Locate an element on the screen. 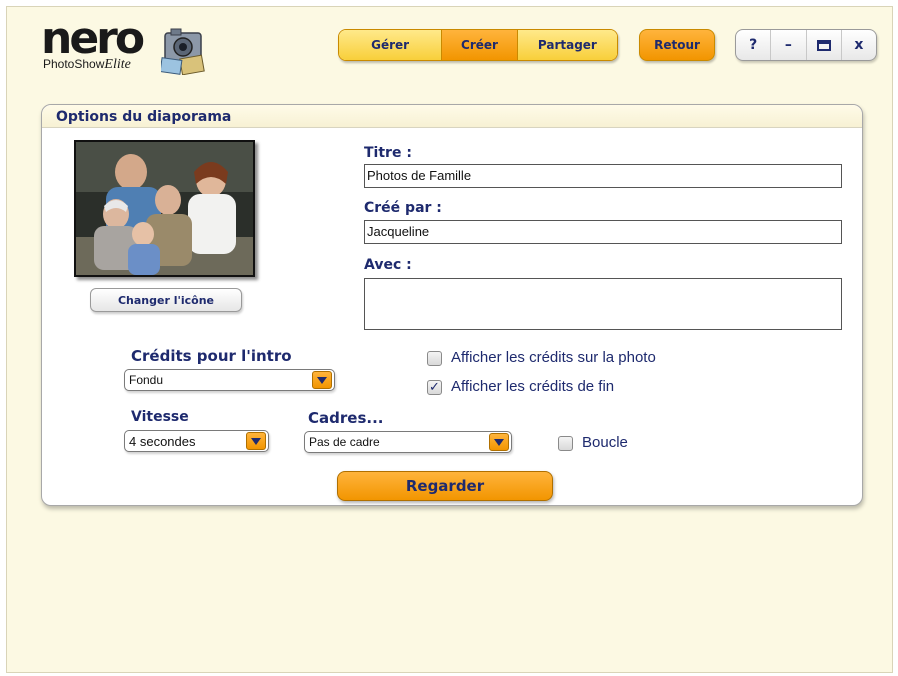 The image size is (898, 676). nero-photoshow-logo: nero PhotoShowElite is located at coordinates (131, 46).